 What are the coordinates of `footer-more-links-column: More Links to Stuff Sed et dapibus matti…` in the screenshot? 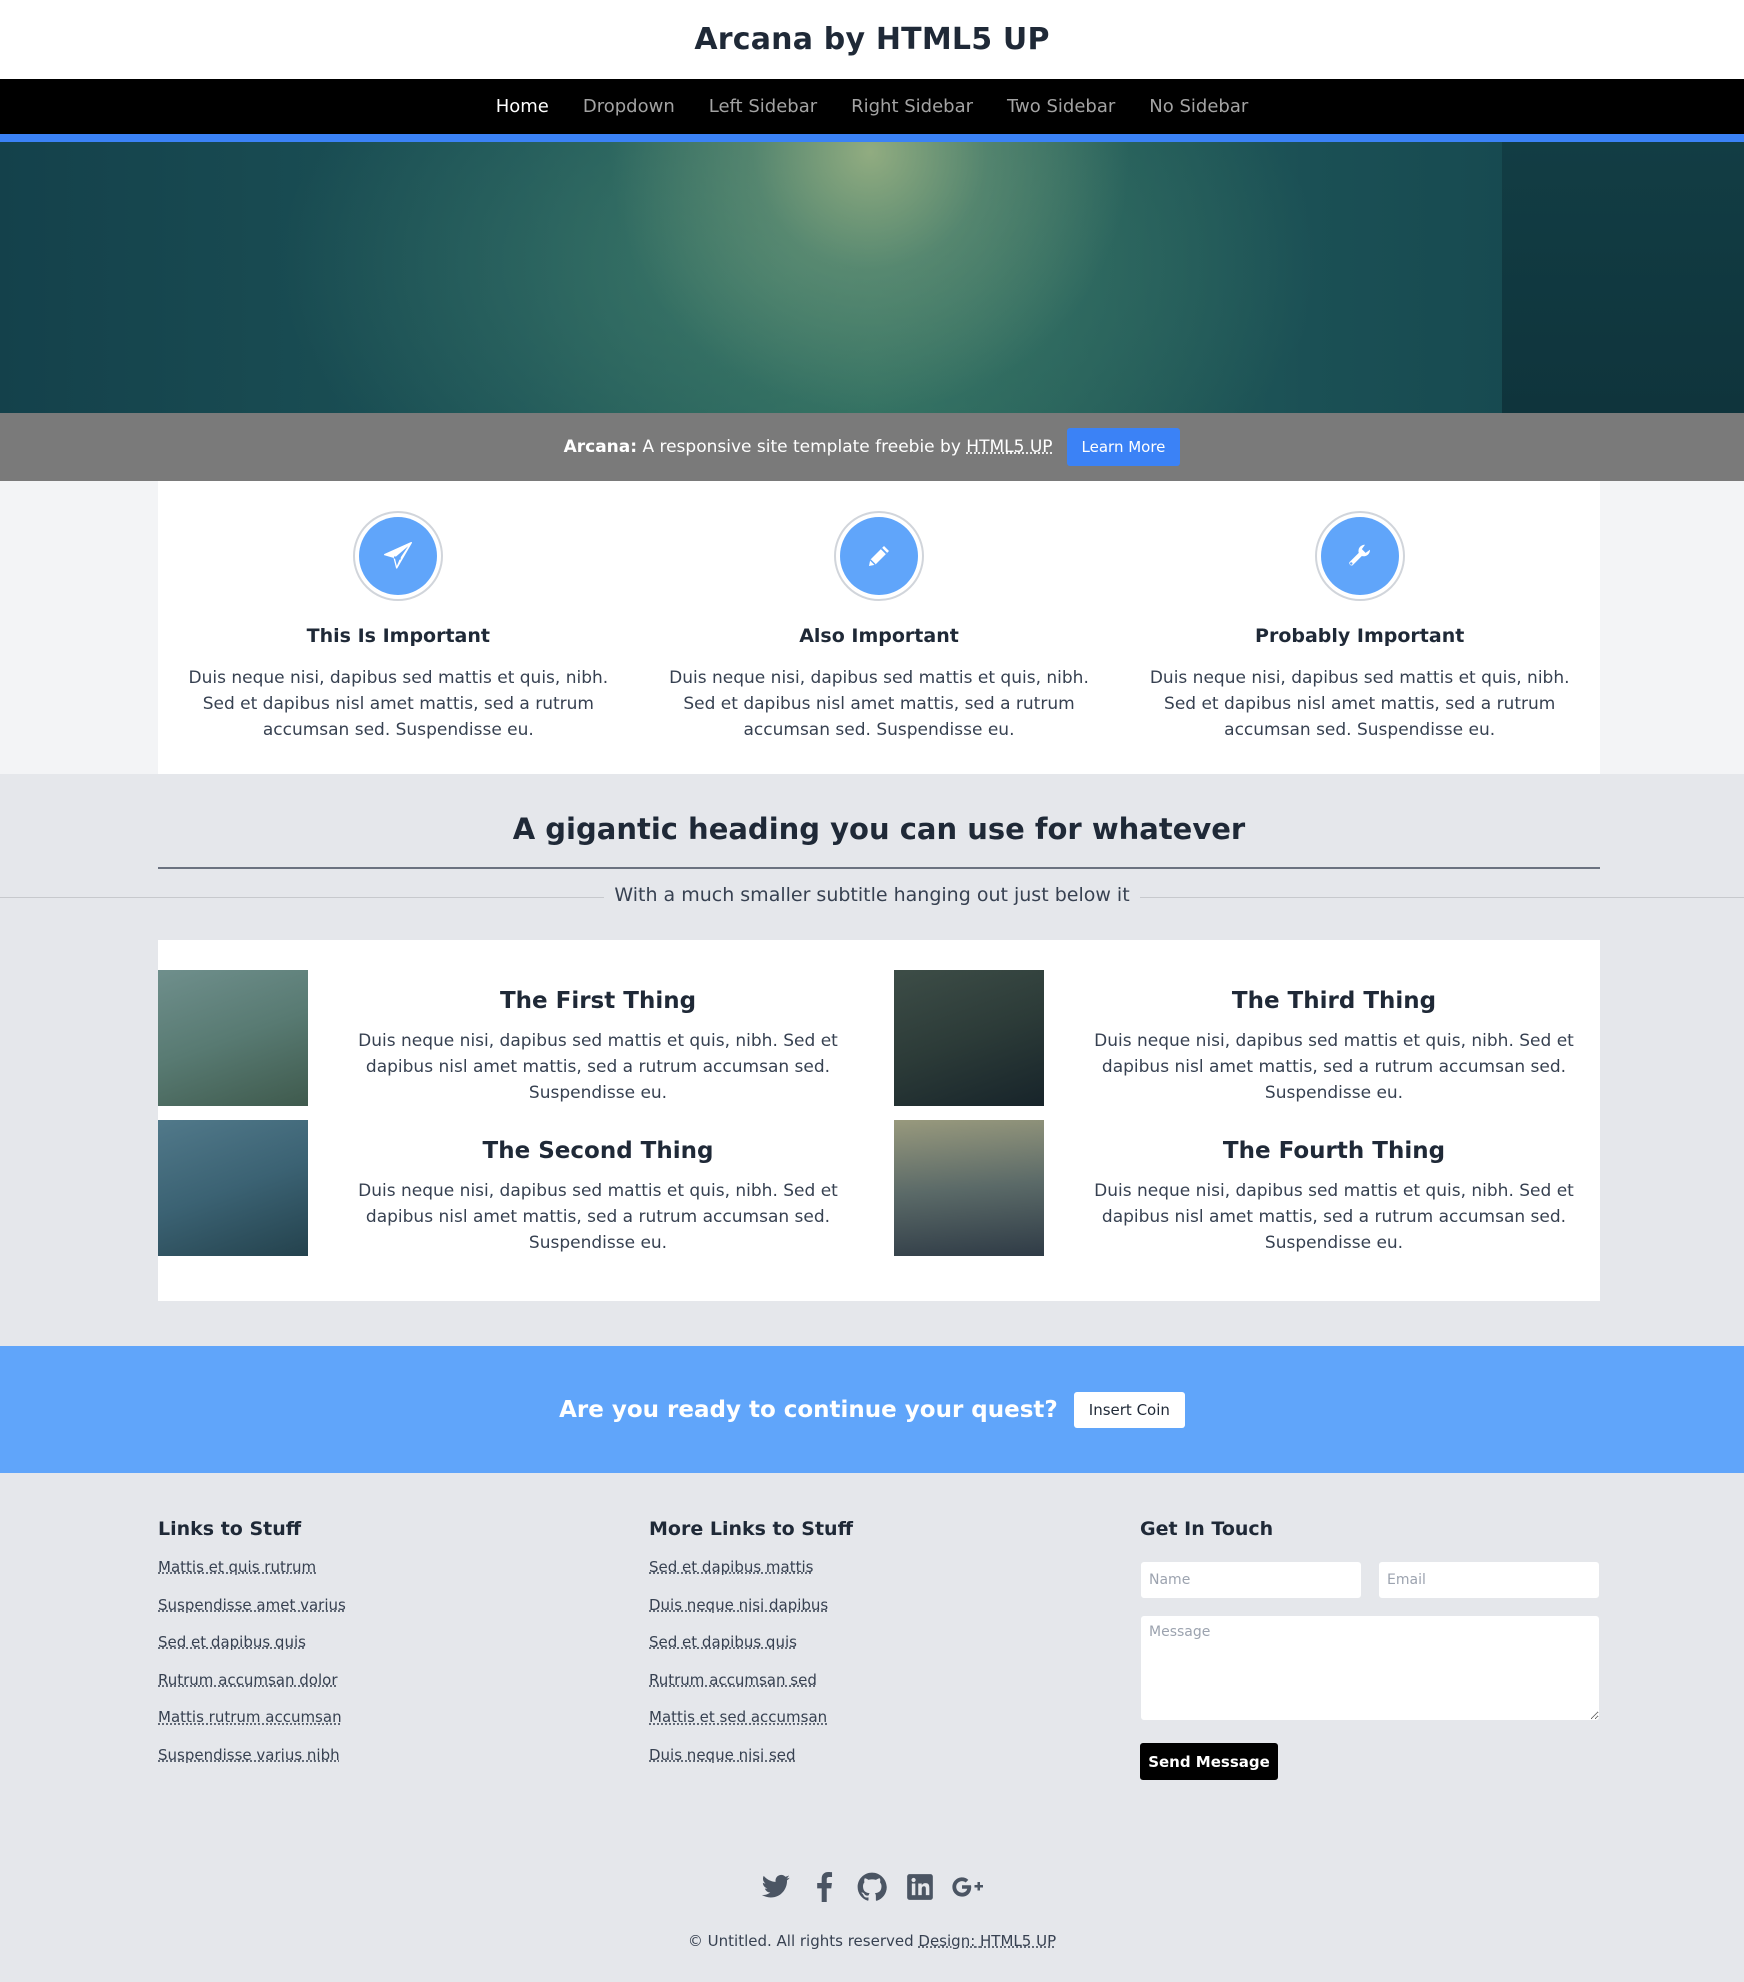 It's located at (751, 1651).